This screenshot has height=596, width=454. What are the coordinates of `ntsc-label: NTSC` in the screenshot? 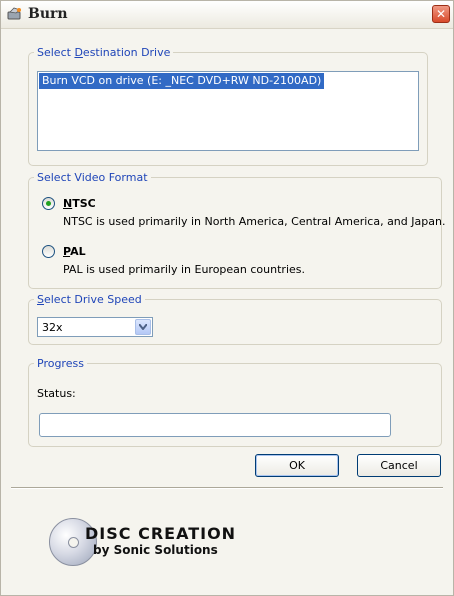 It's located at (79, 203).